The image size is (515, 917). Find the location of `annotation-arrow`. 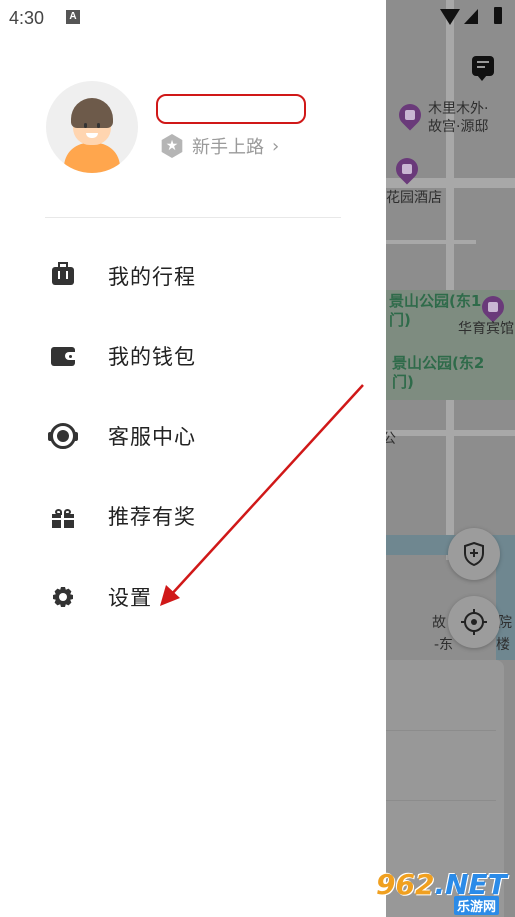

annotation-arrow is located at coordinates (262, 495).